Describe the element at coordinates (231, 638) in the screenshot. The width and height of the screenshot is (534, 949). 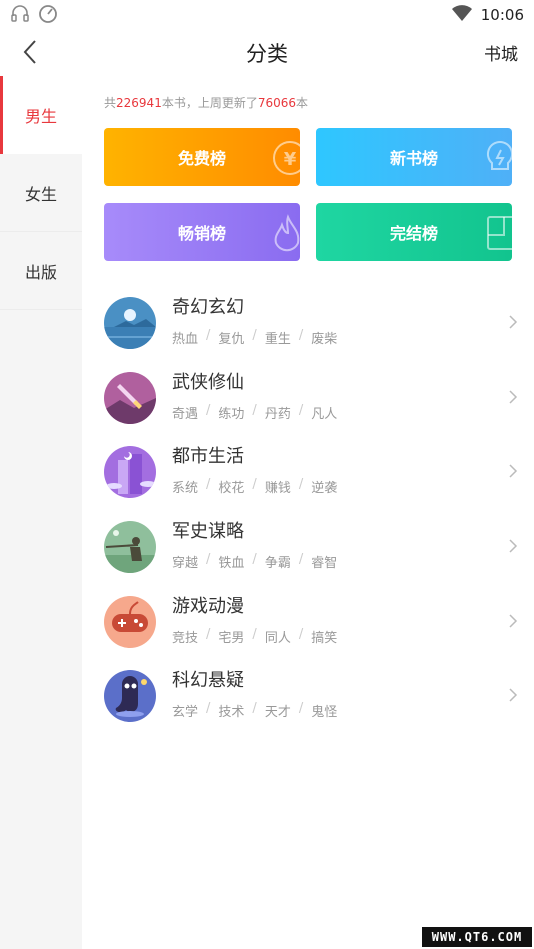
I see `category-tag: 宅男` at that location.